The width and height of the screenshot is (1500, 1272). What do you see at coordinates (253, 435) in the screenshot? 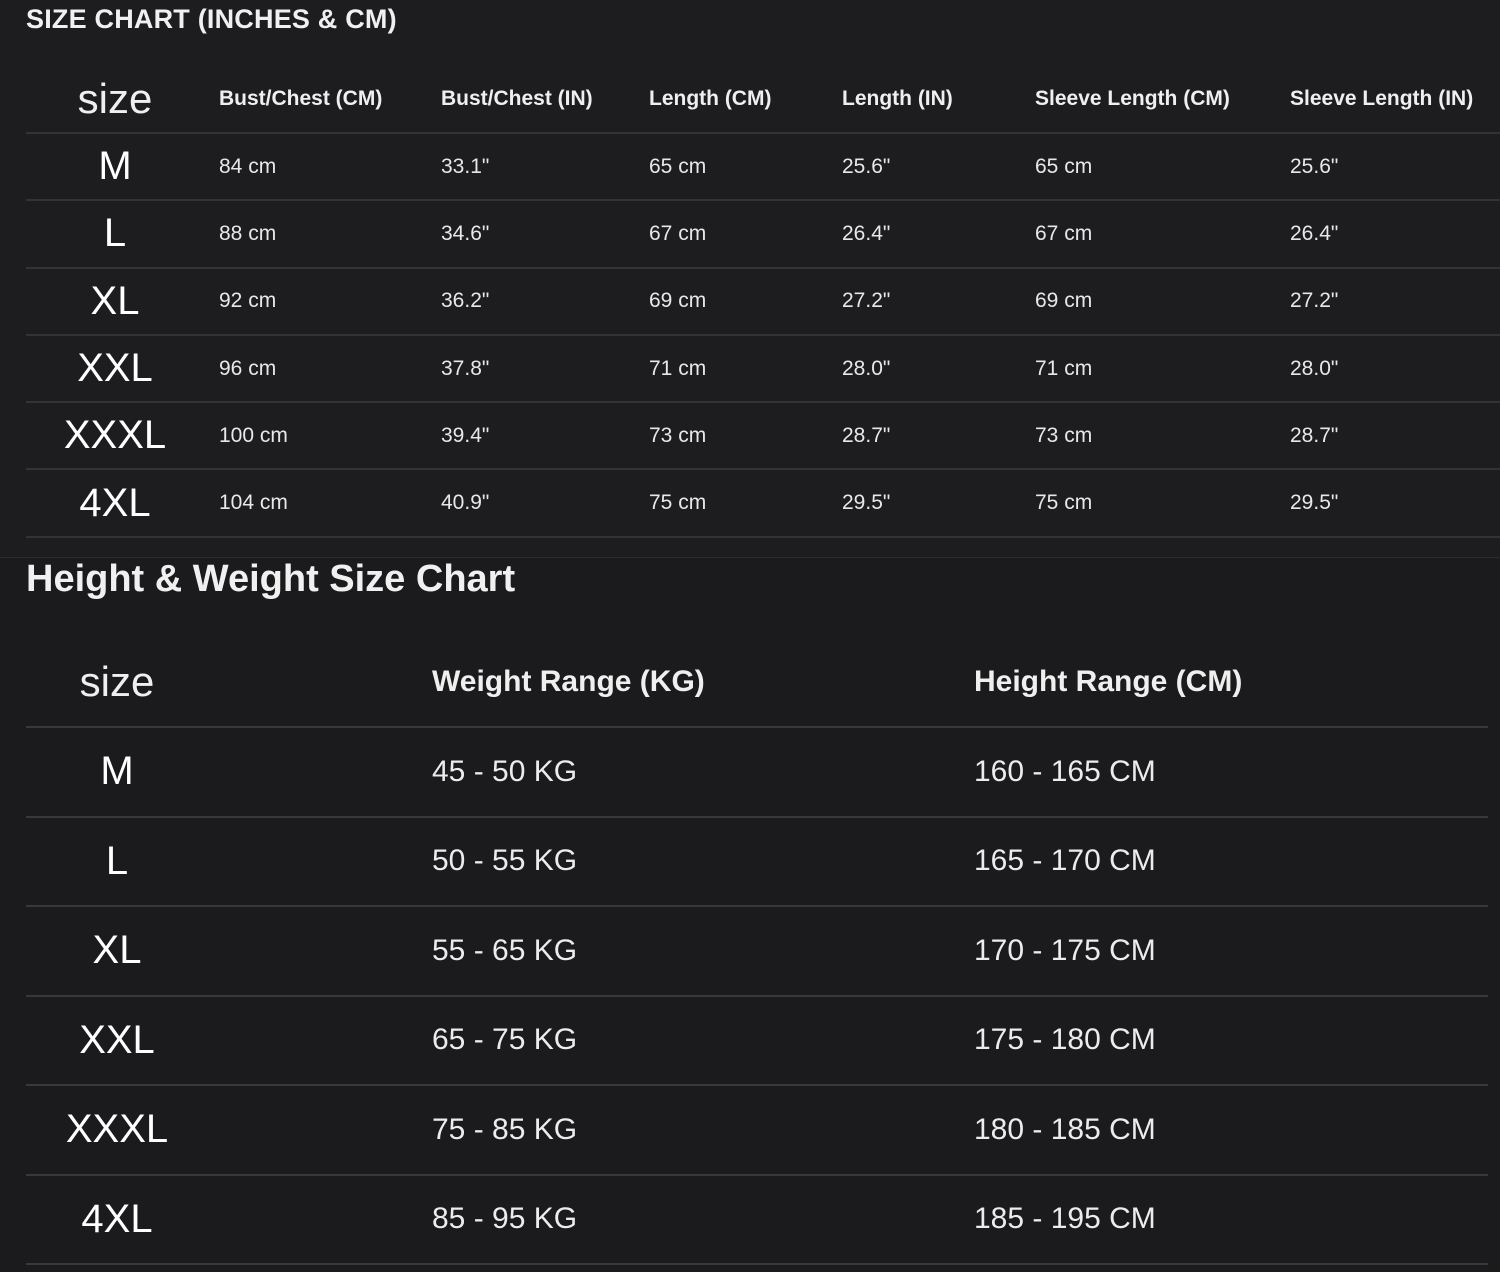
I see `table-cell: 100 cm` at bounding box center [253, 435].